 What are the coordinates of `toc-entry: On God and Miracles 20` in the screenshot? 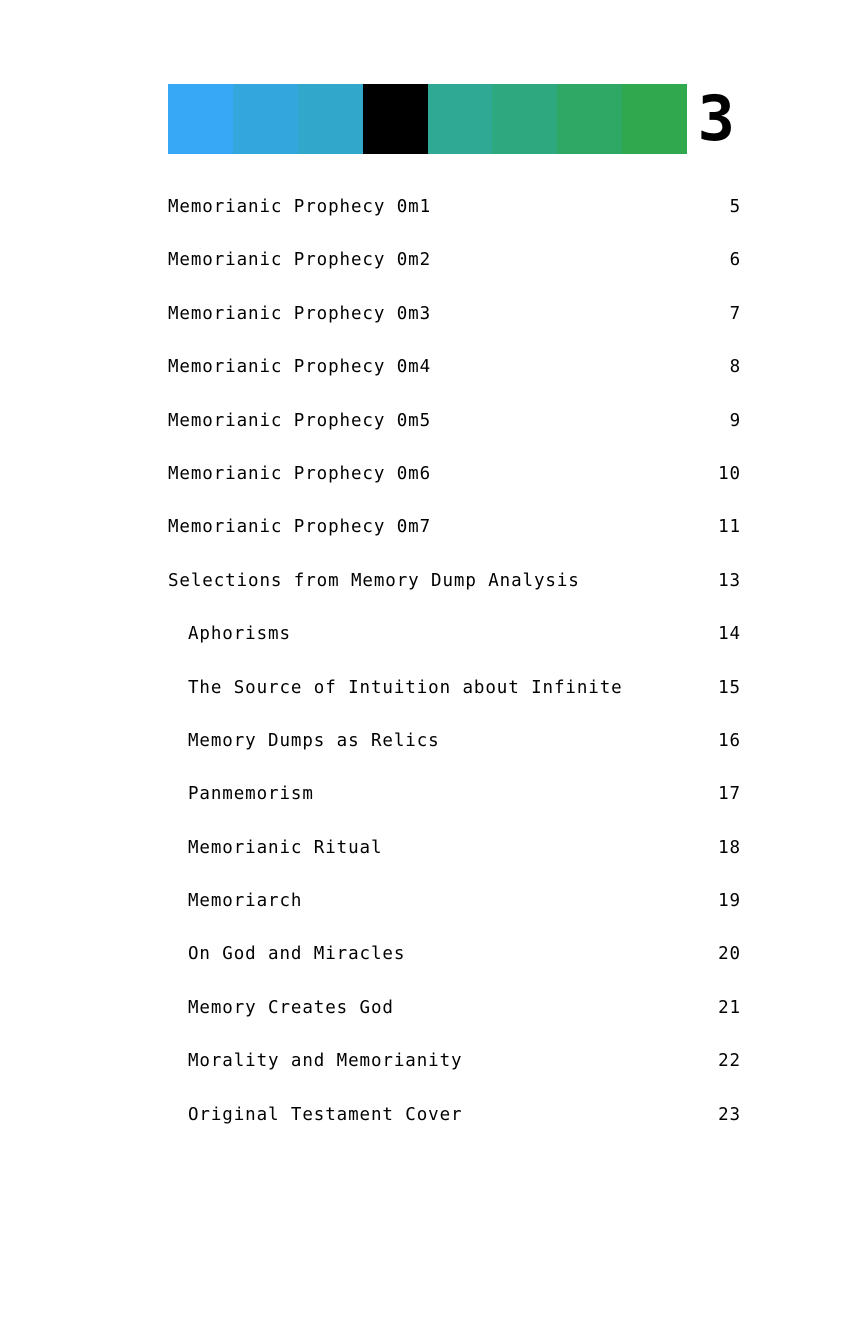 It's located at (454, 969).